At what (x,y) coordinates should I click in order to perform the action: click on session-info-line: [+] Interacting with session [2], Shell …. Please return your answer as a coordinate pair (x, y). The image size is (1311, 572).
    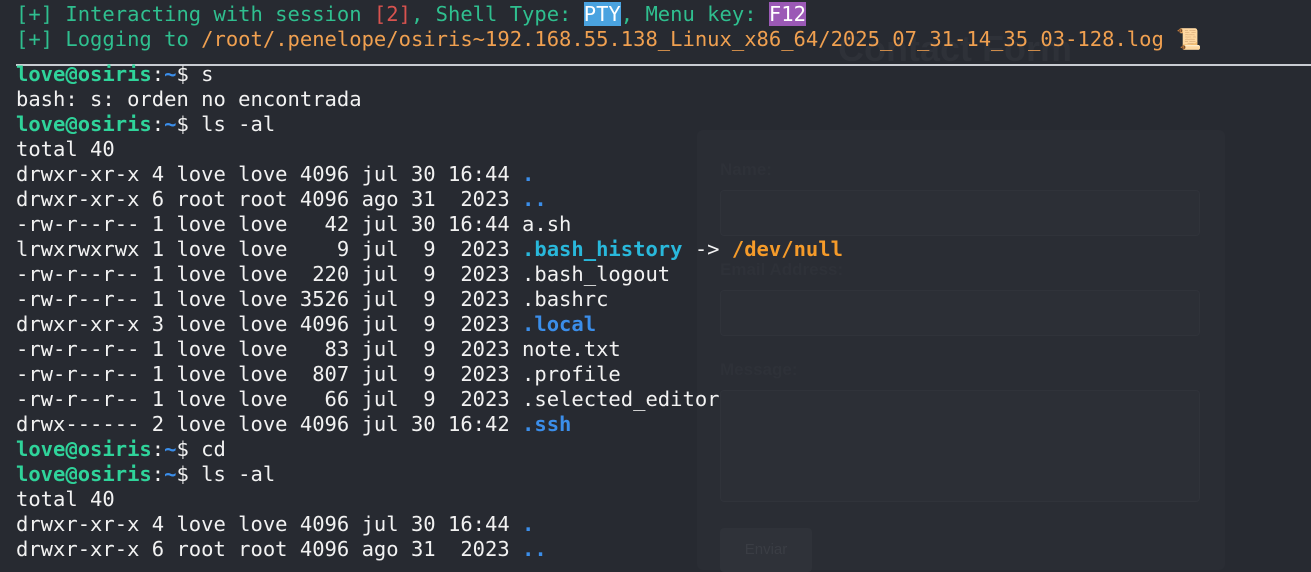
    Looking at the image, I should click on (411, 14).